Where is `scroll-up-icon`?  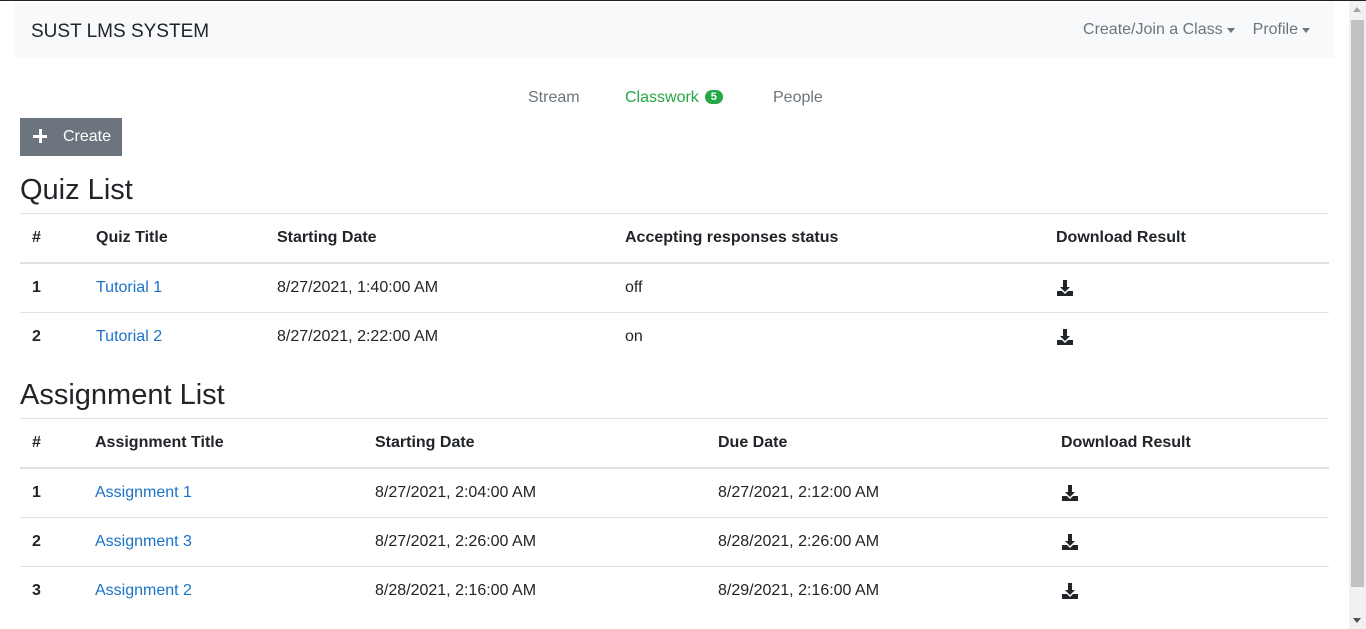 scroll-up-icon is located at coordinates (1357, 9).